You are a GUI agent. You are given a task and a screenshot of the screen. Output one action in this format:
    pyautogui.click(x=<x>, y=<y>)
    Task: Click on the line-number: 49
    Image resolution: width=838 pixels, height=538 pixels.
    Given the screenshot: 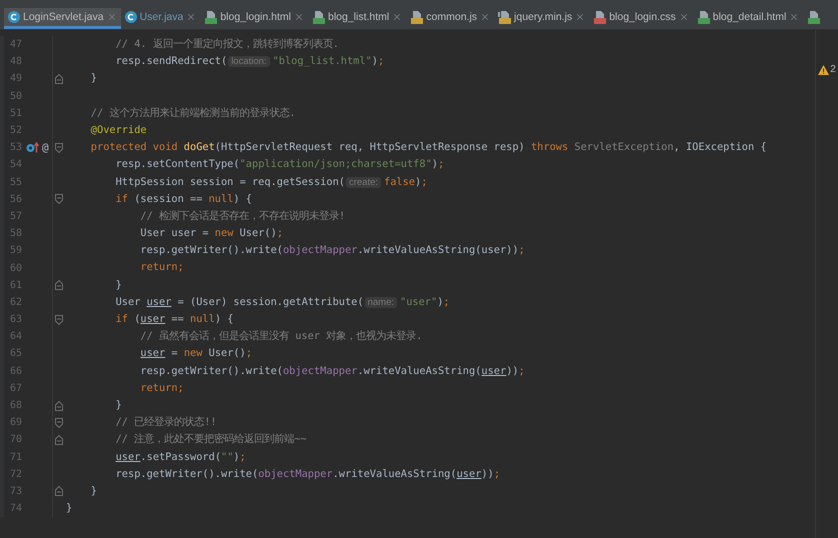 What is the action you would take?
    pyautogui.click(x=15, y=78)
    